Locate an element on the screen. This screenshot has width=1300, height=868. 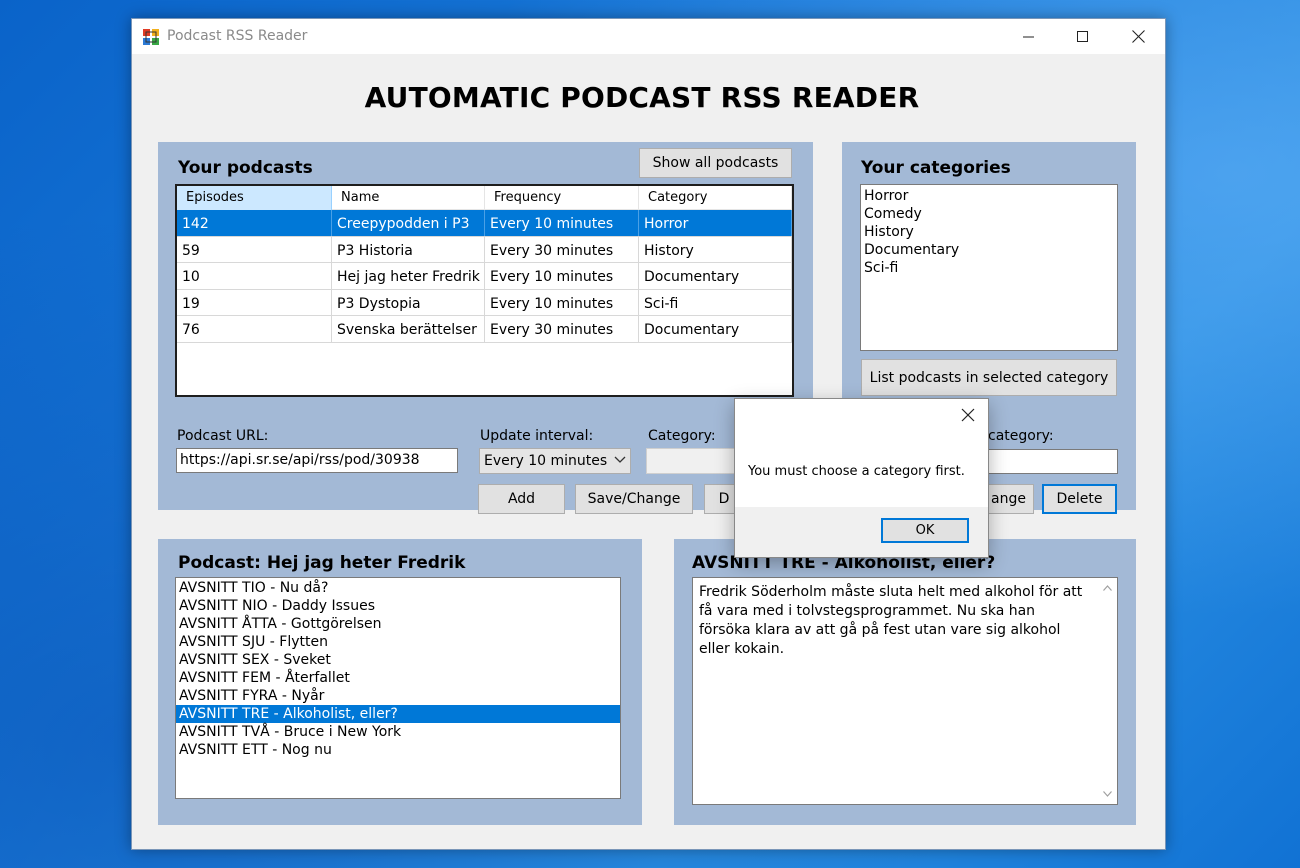
category-cell: Sci-fi is located at coordinates (715, 302).